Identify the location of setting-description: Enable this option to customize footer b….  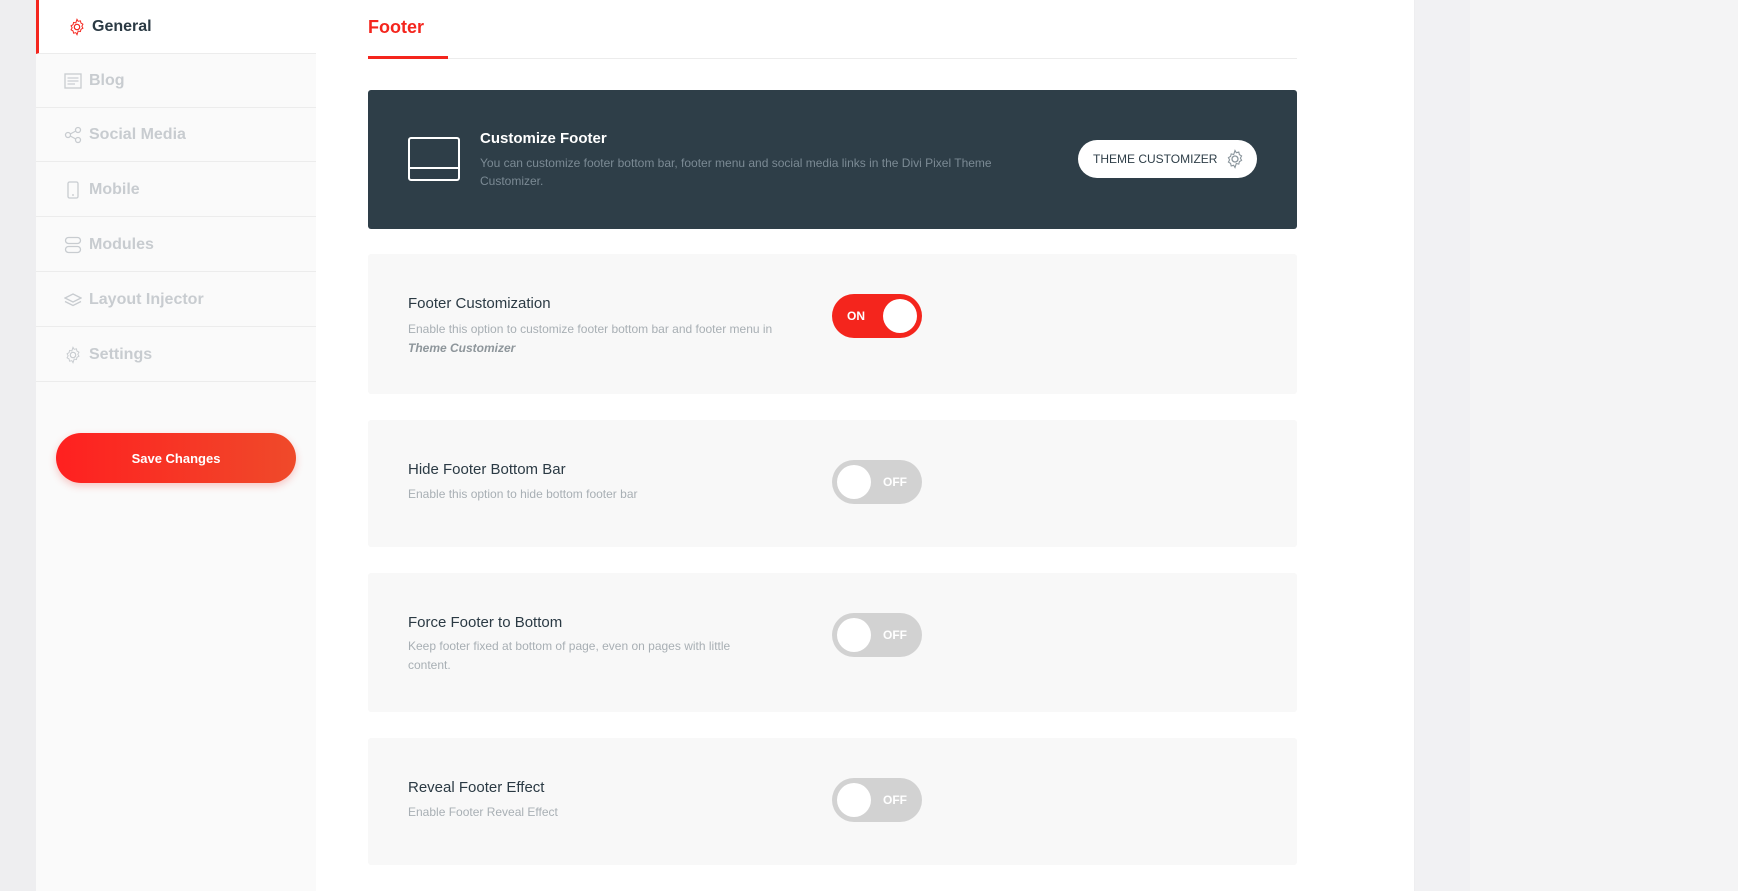
(590, 338).